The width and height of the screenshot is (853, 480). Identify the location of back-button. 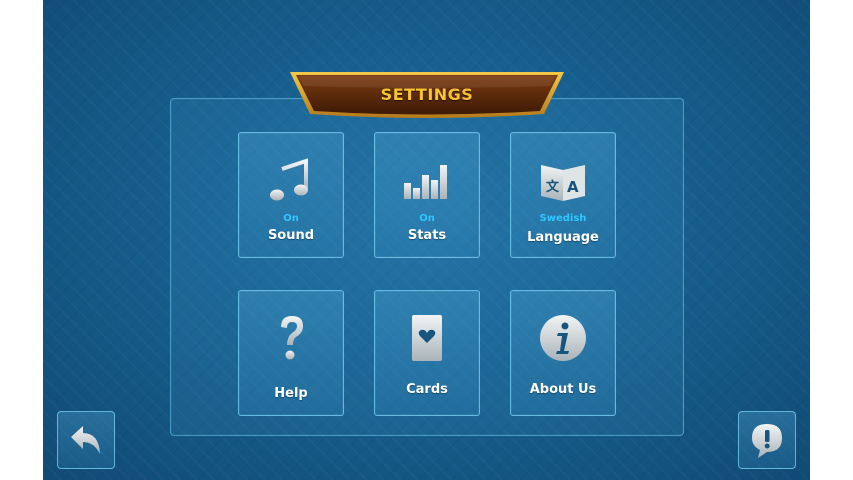
(86, 440).